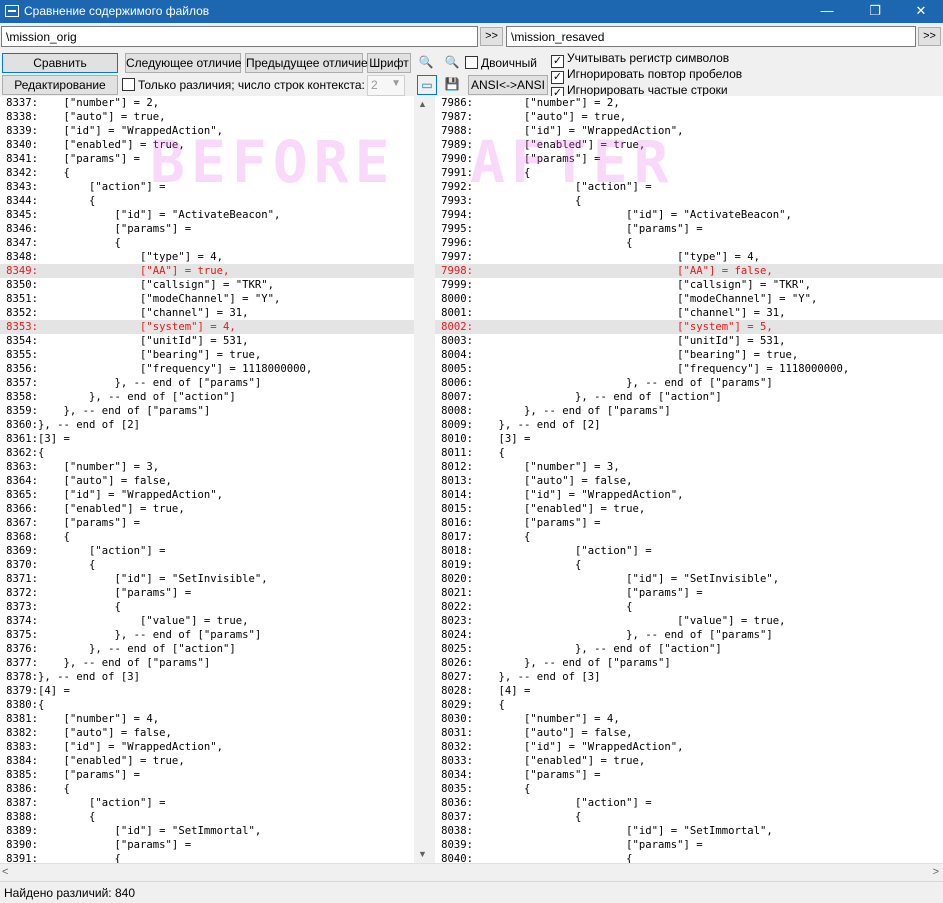 The image size is (943, 903). I want to click on code-line: 8358: }, -- end of ["action"], so click(207, 397).